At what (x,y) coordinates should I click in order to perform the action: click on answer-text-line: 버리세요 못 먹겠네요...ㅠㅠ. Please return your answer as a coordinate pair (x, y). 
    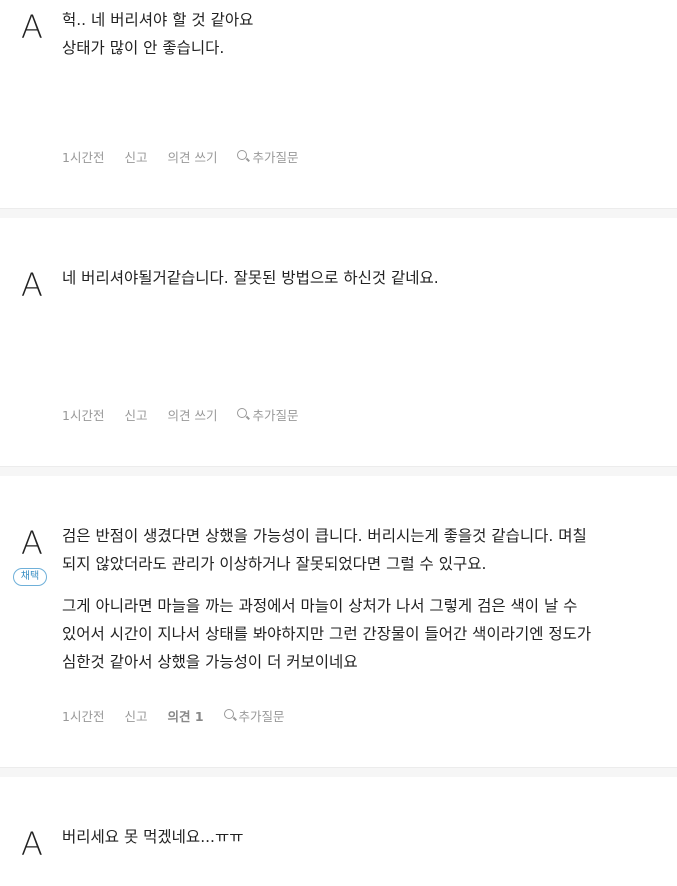
    Looking at the image, I should click on (153, 837).